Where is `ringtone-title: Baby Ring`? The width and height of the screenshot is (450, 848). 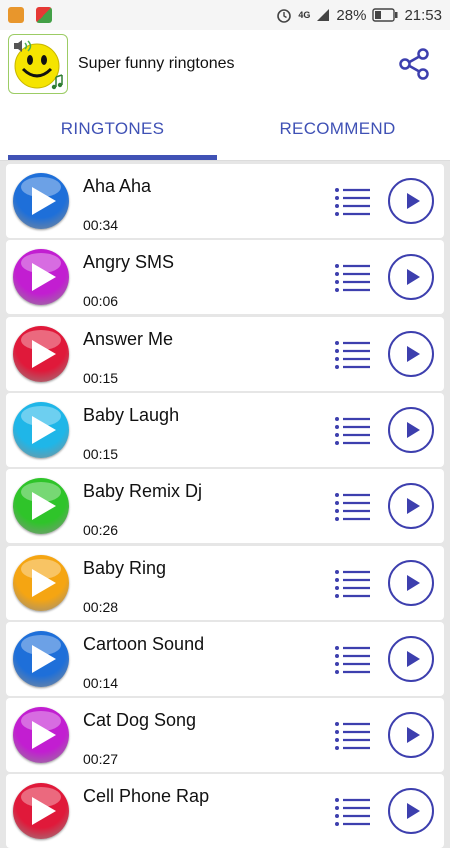
ringtone-title: Baby Ring is located at coordinates (125, 567).